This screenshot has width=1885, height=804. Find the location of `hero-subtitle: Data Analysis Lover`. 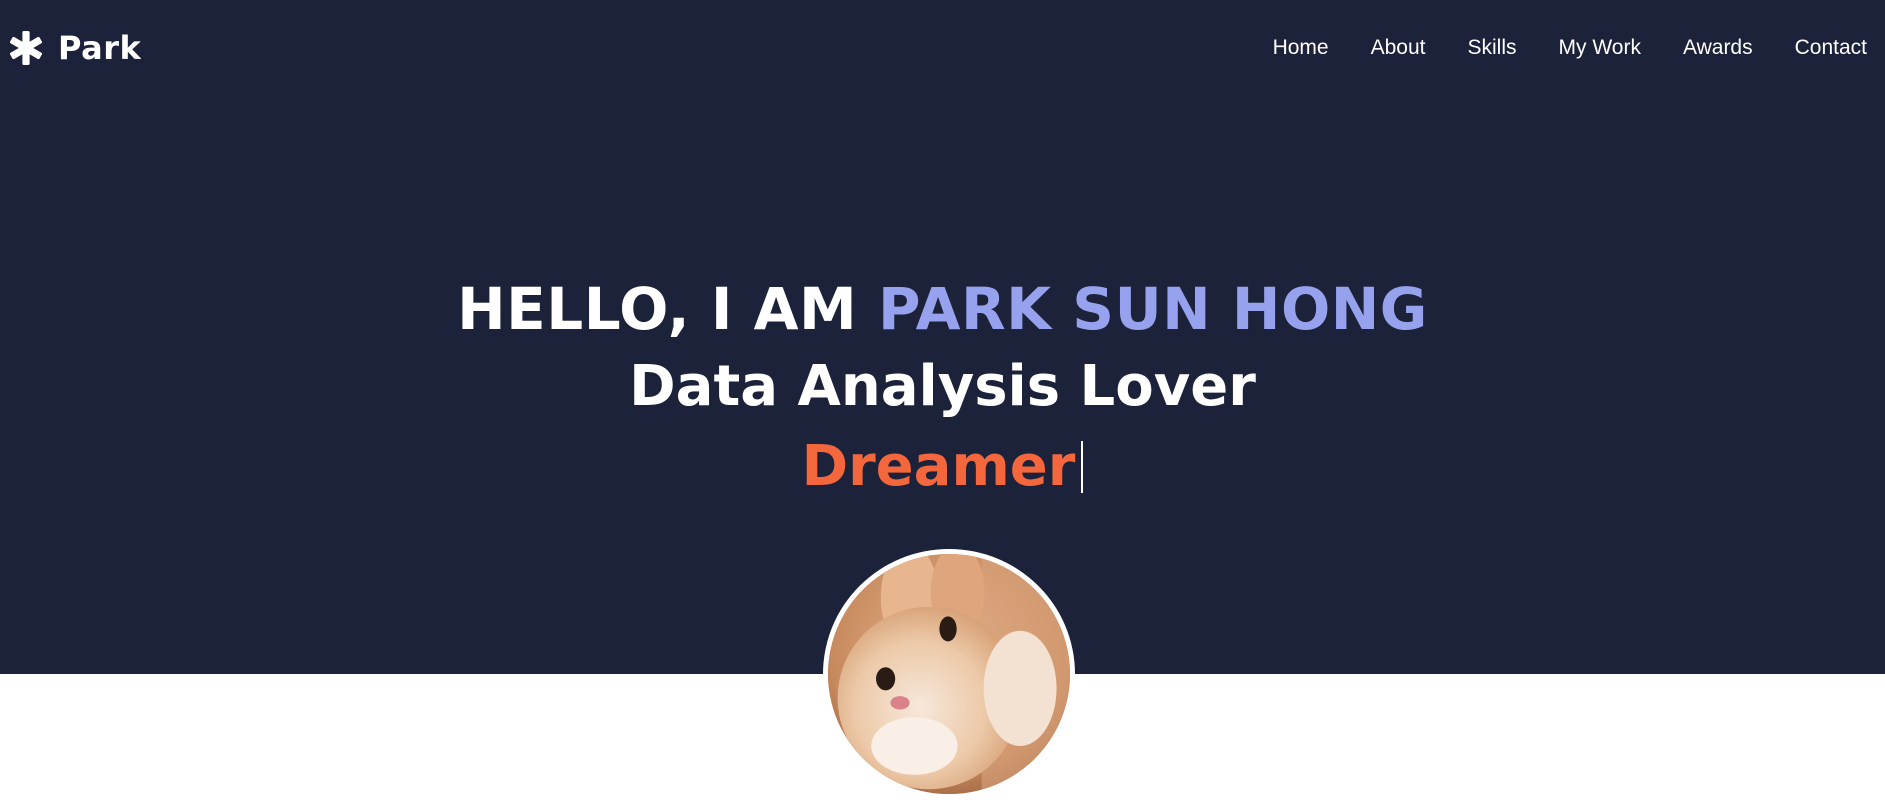

hero-subtitle: Data Analysis Lover is located at coordinates (942, 386).